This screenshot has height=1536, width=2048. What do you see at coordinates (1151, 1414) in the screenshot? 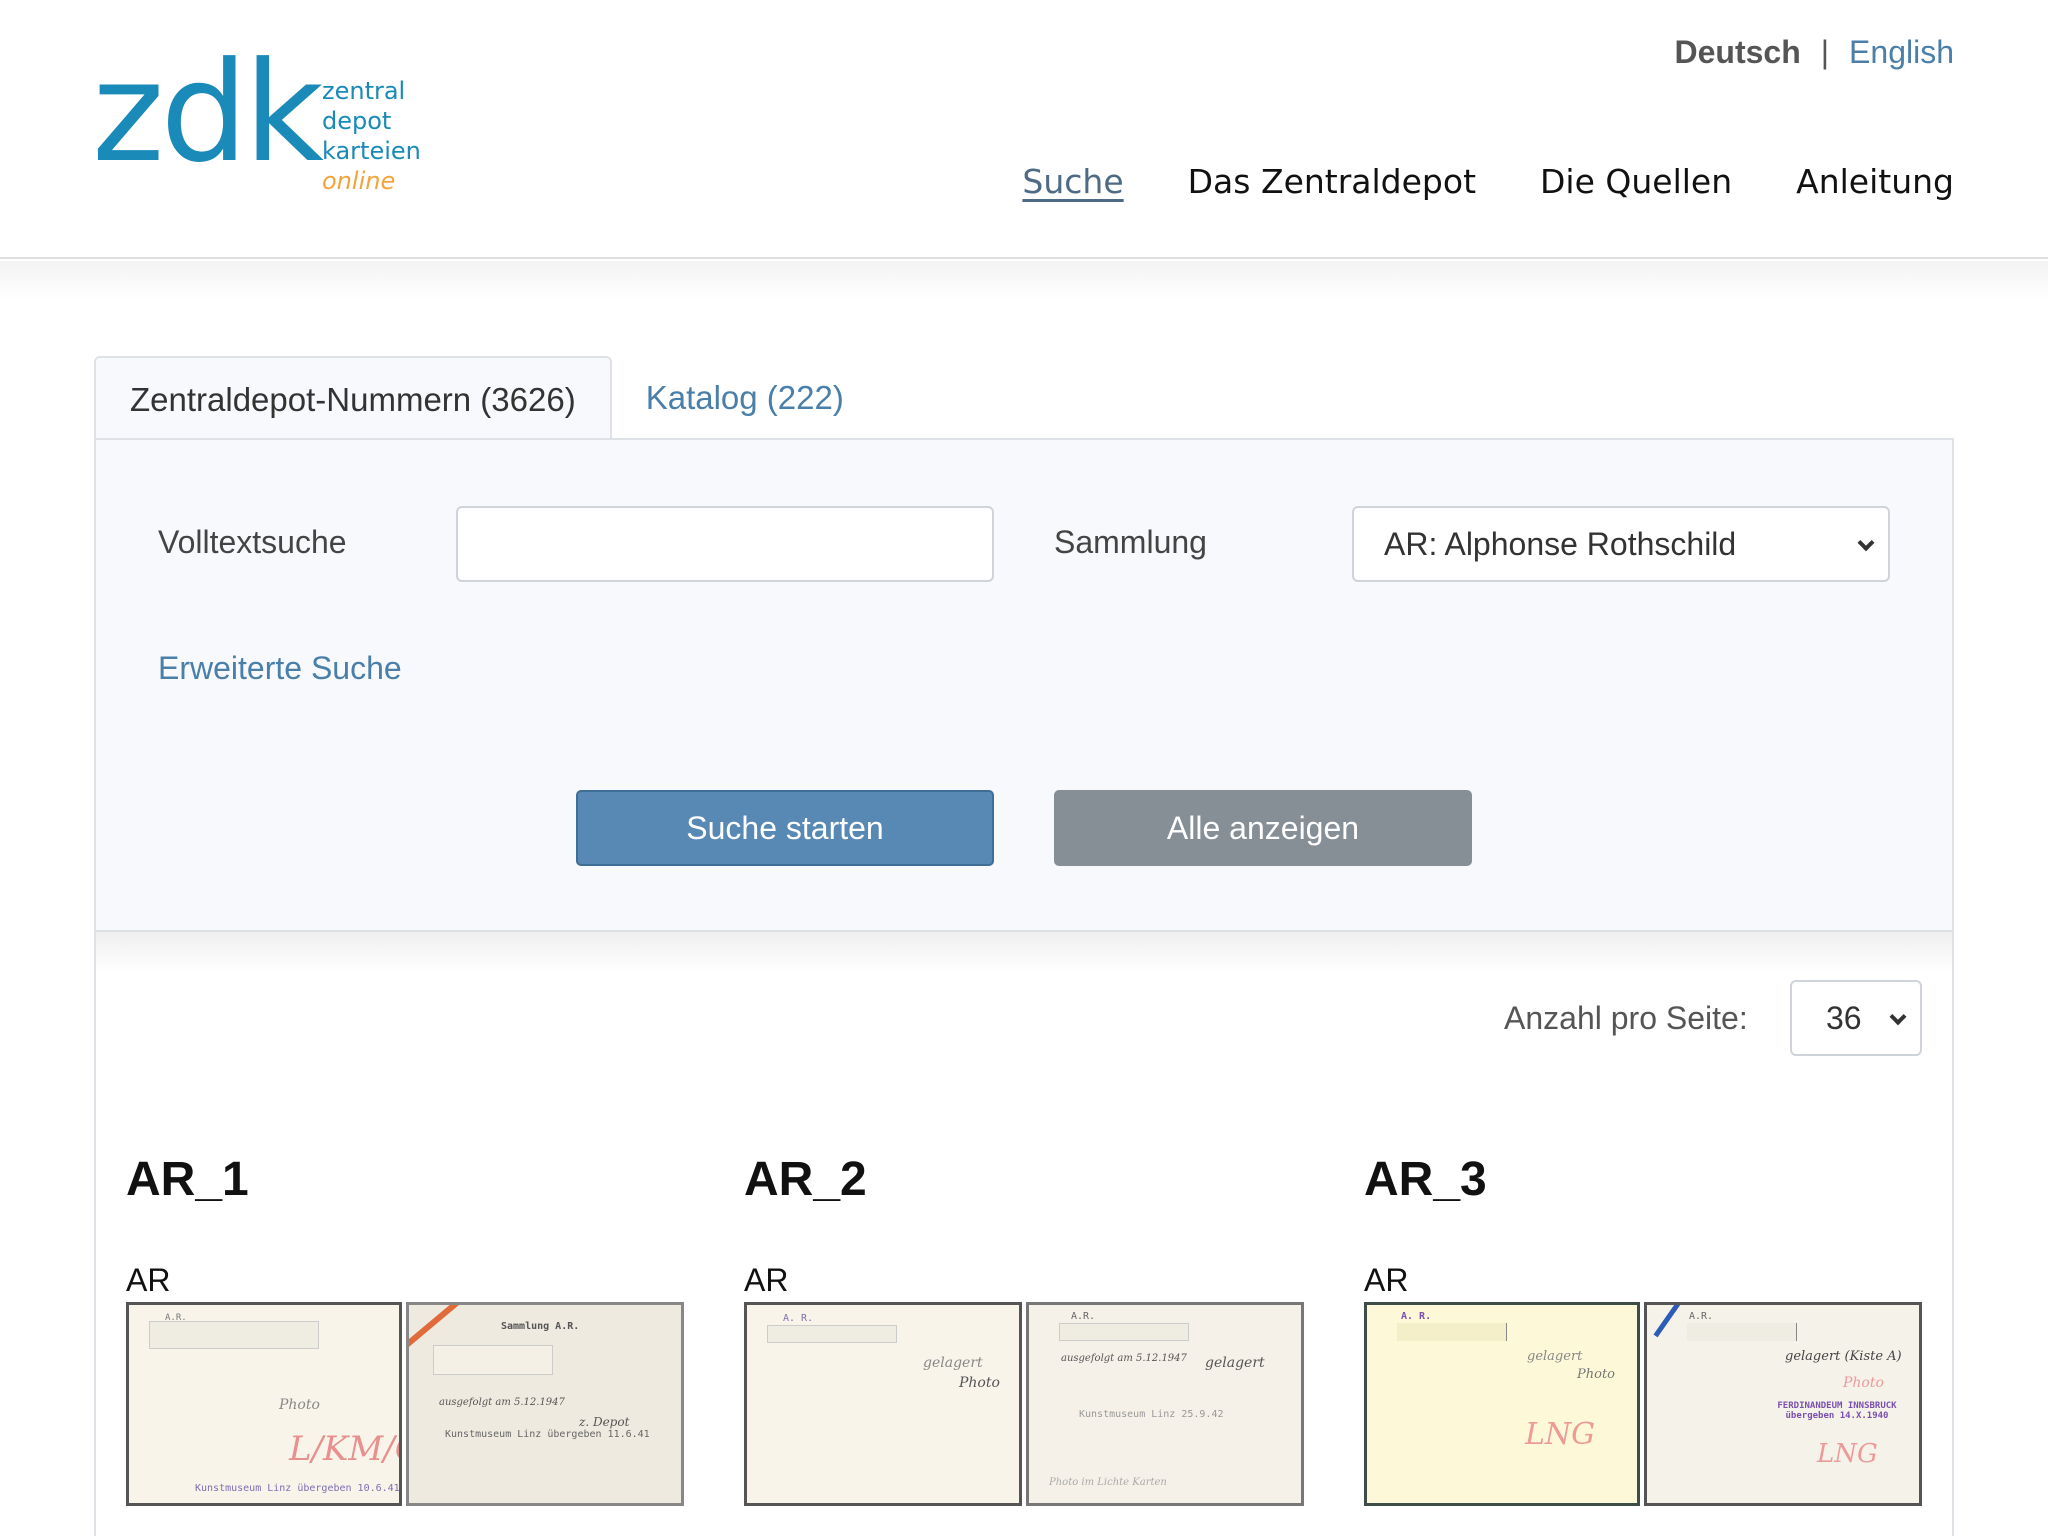
I see `card-stamp: Kunstmuseum Linz 25.9.42` at bounding box center [1151, 1414].